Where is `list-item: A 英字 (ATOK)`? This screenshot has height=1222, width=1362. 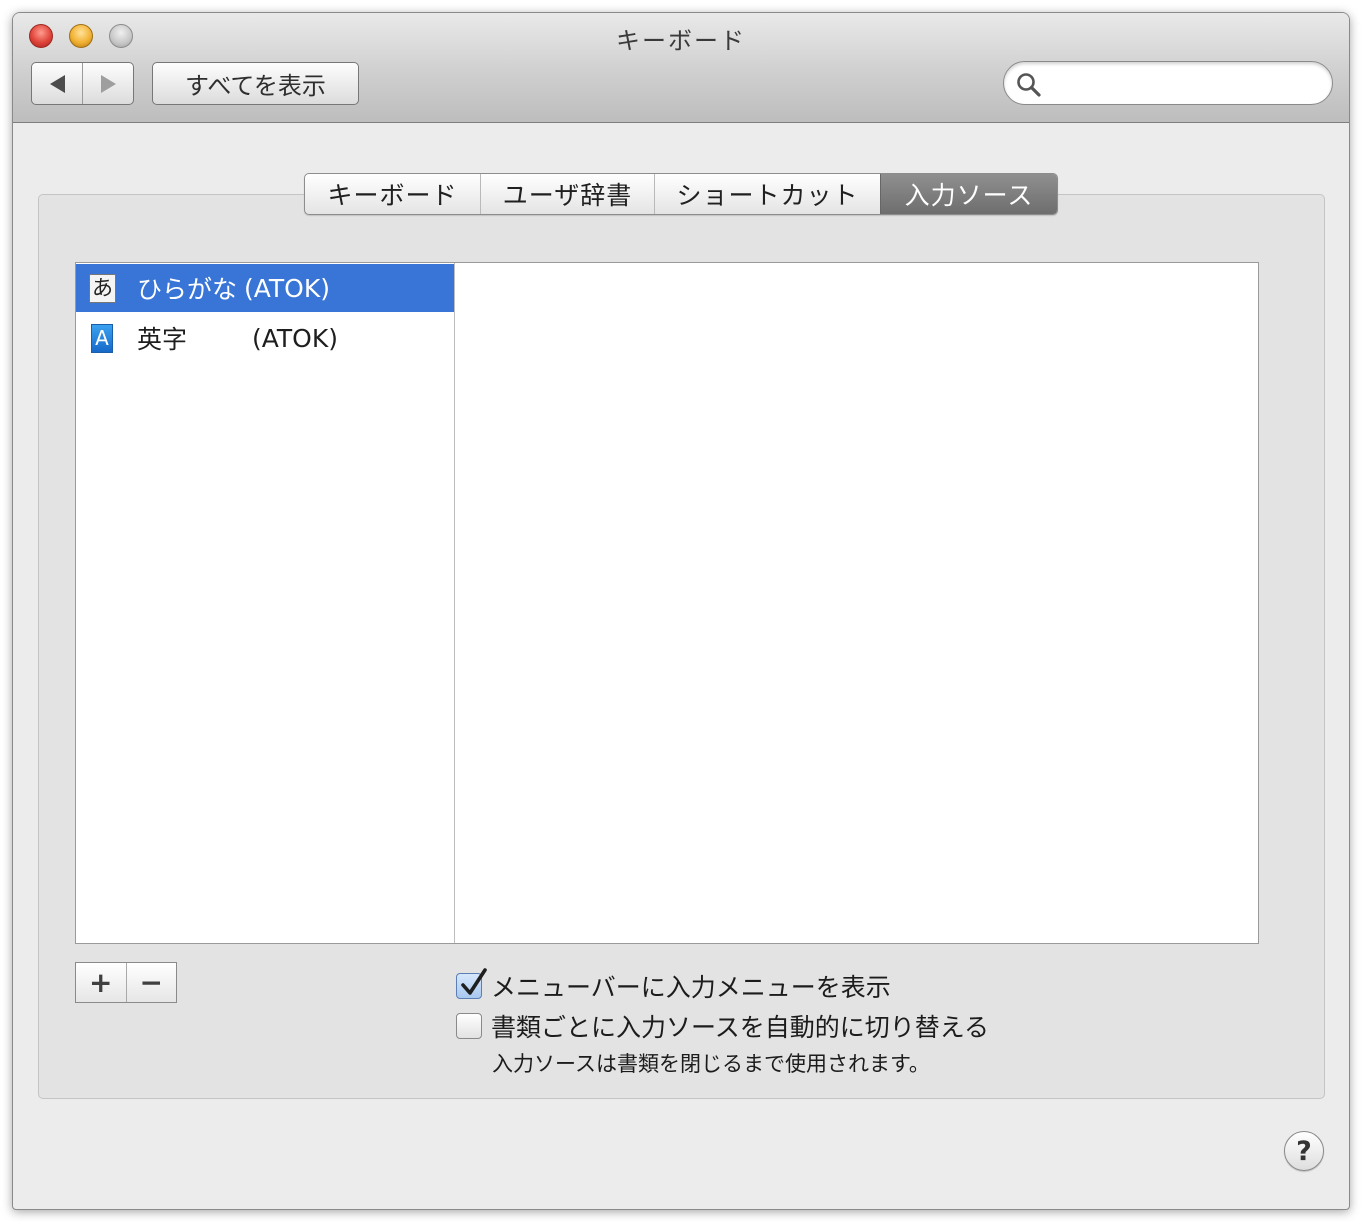
list-item: A 英字 (ATOK) is located at coordinates (265, 338).